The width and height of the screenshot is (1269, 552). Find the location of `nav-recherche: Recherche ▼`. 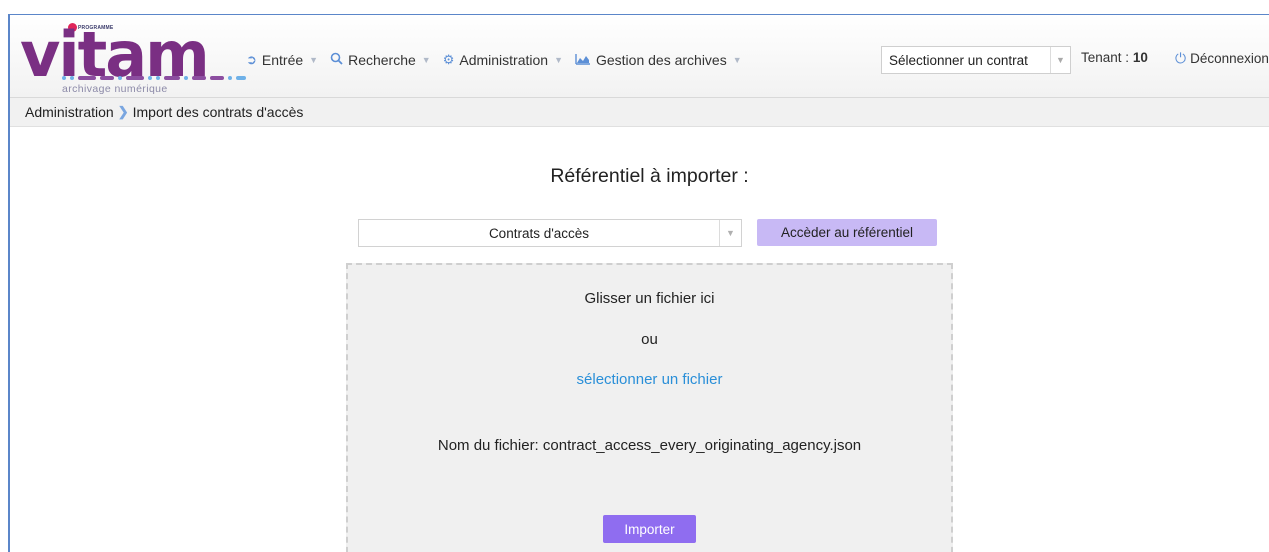

nav-recherche: Recherche ▼ is located at coordinates (380, 60).